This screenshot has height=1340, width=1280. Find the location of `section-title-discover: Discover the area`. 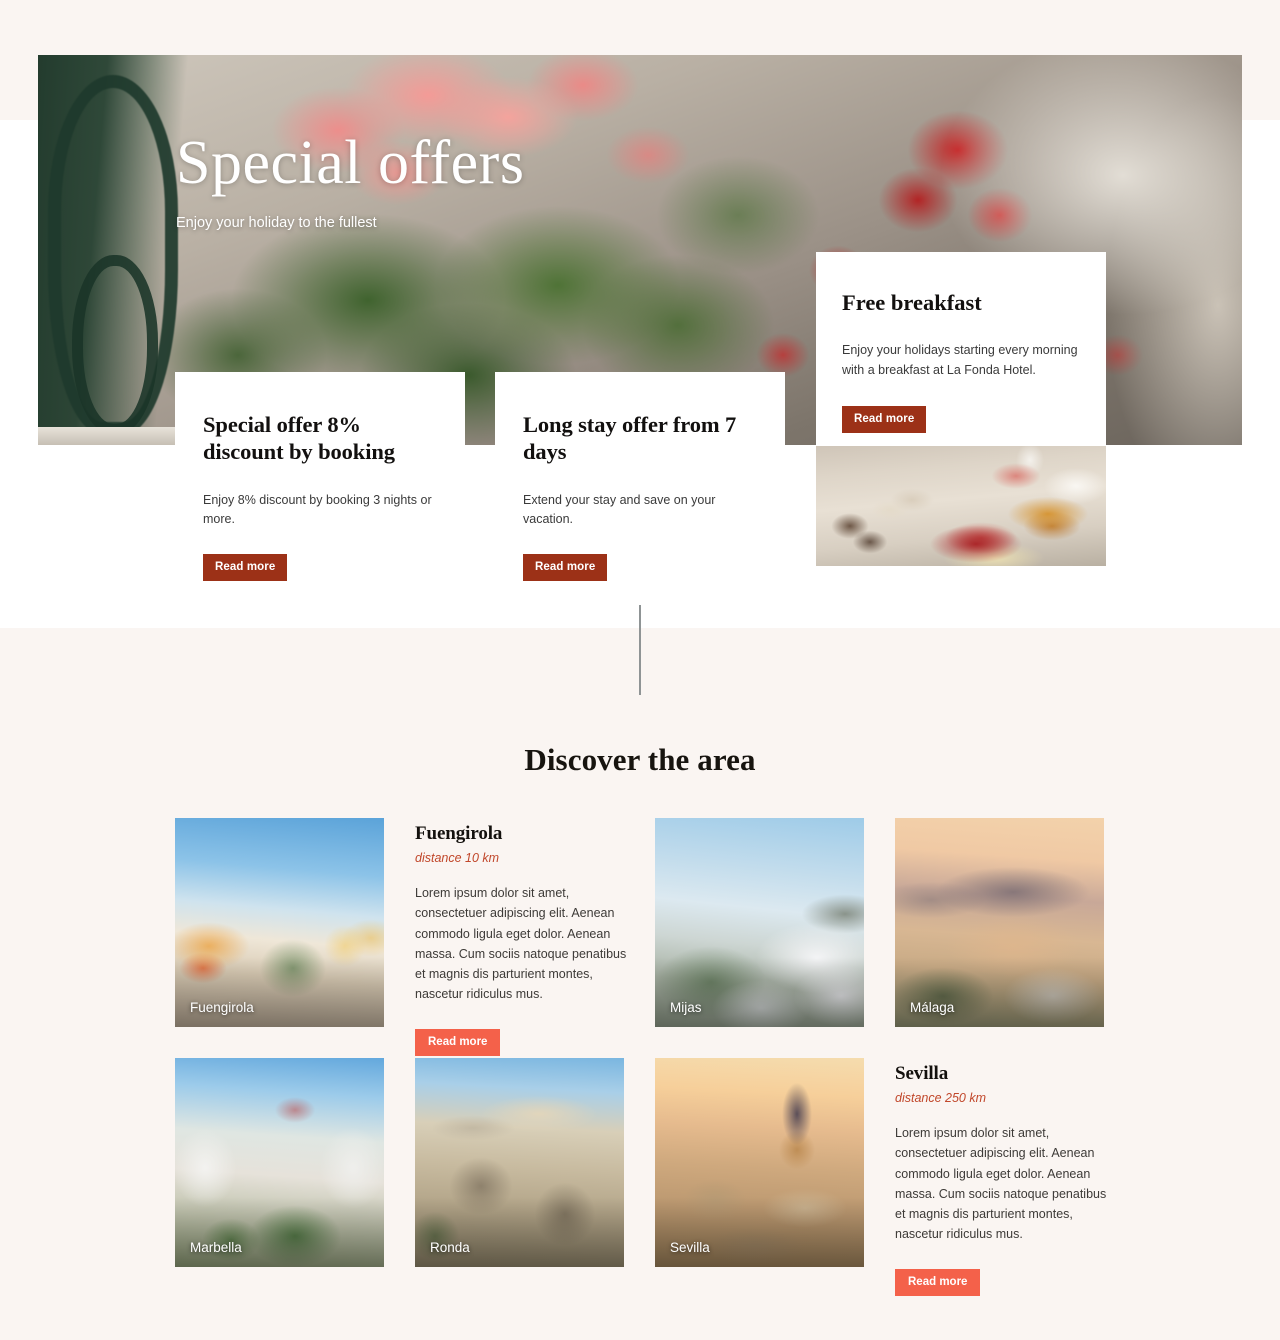

section-title-discover: Discover the area is located at coordinates (640, 759).